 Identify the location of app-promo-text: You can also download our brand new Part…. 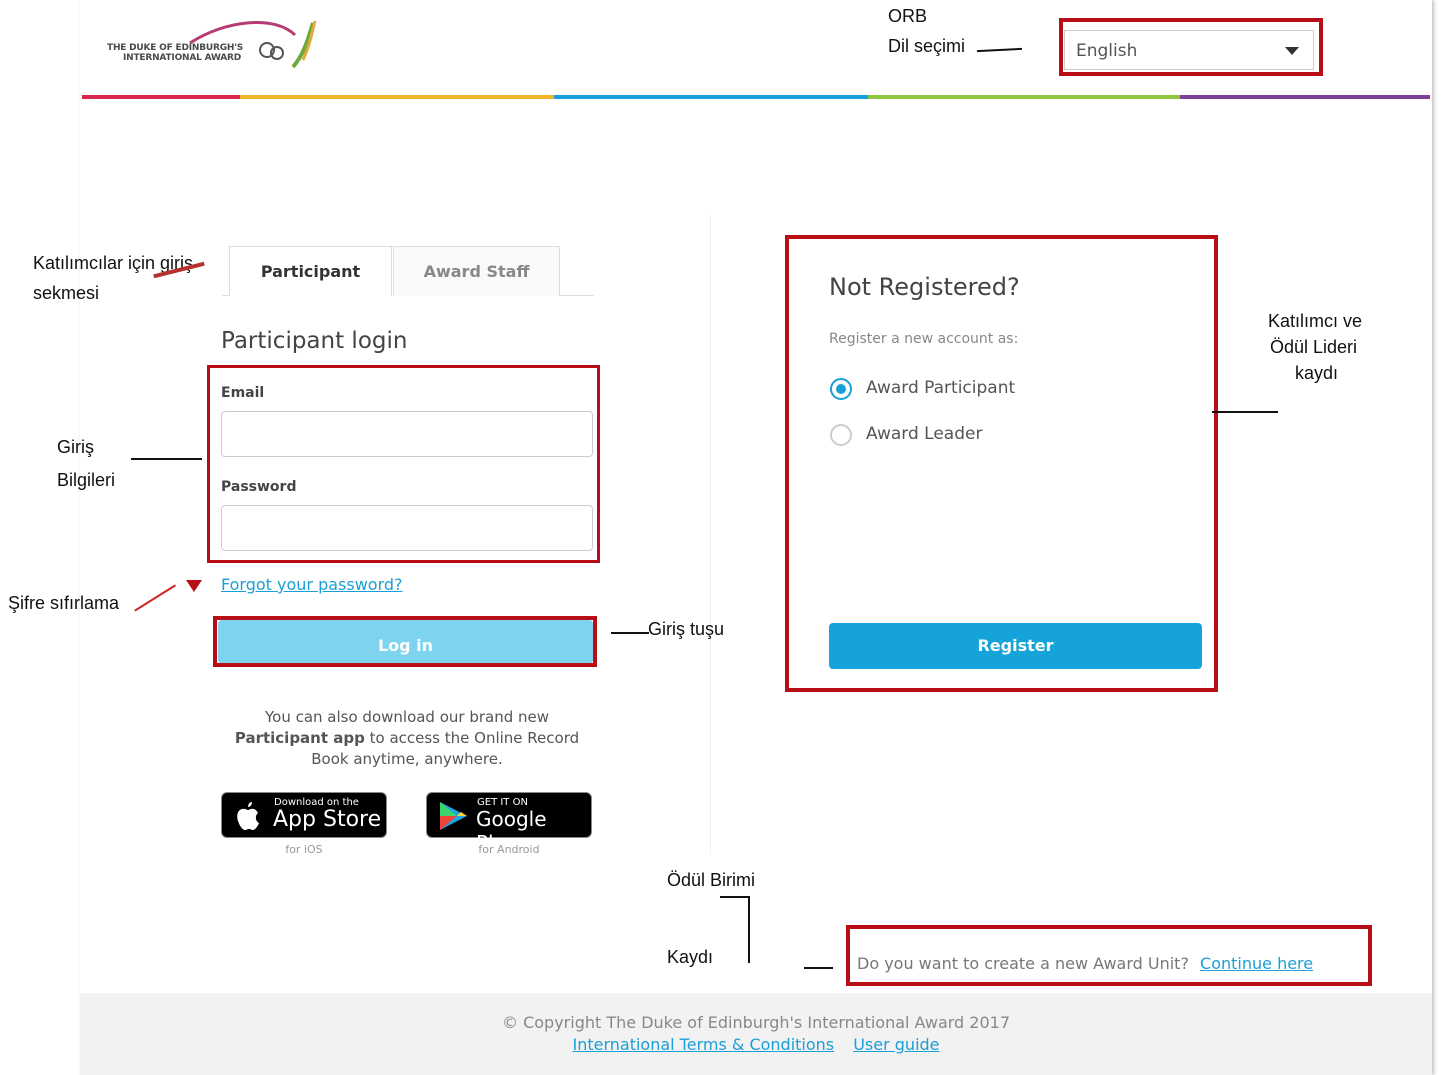
(407, 738).